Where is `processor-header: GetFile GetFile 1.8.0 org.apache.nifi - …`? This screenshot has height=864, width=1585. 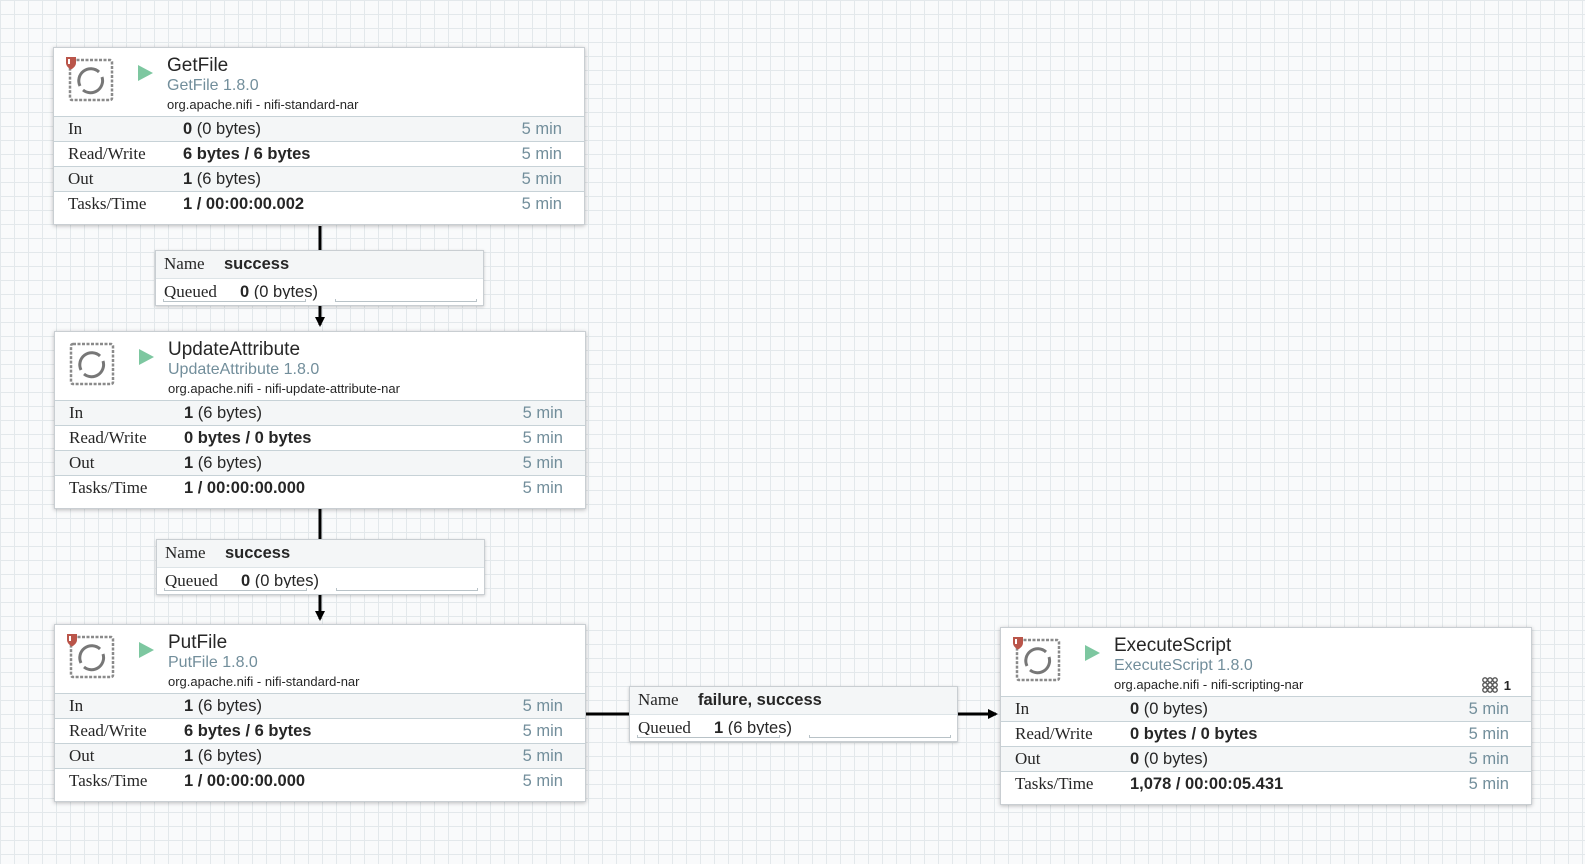 processor-header: GetFile GetFile 1.8.0 org.apache.nifi - … is located at coordinates (319, 82).